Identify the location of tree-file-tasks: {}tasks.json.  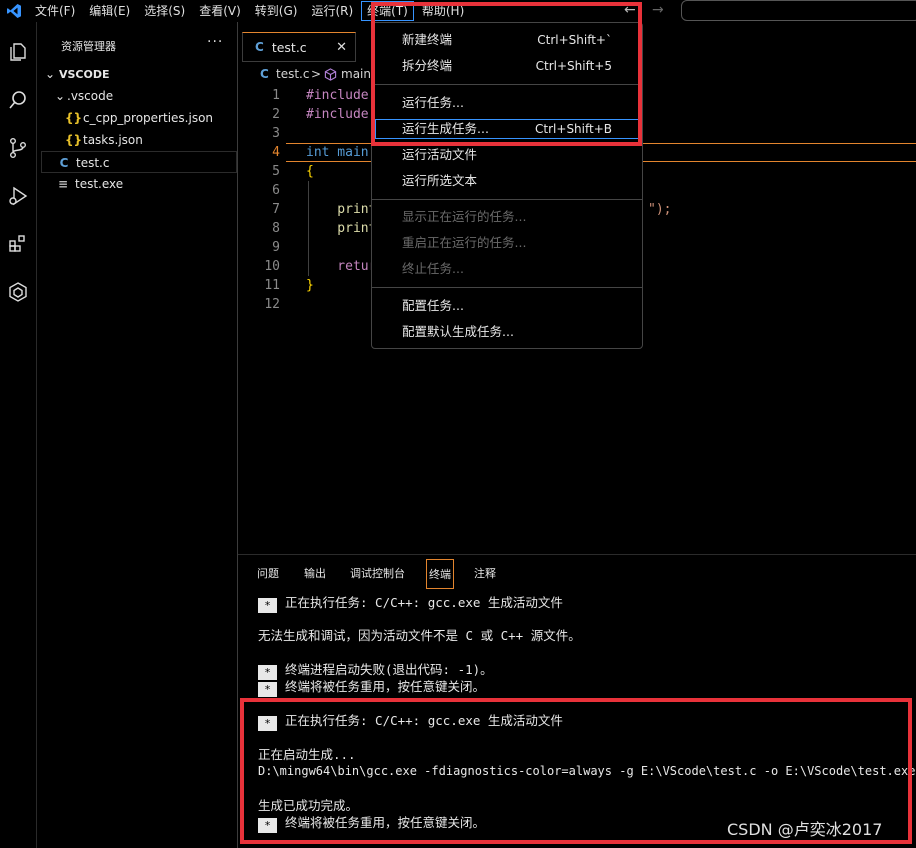
(139, 140).